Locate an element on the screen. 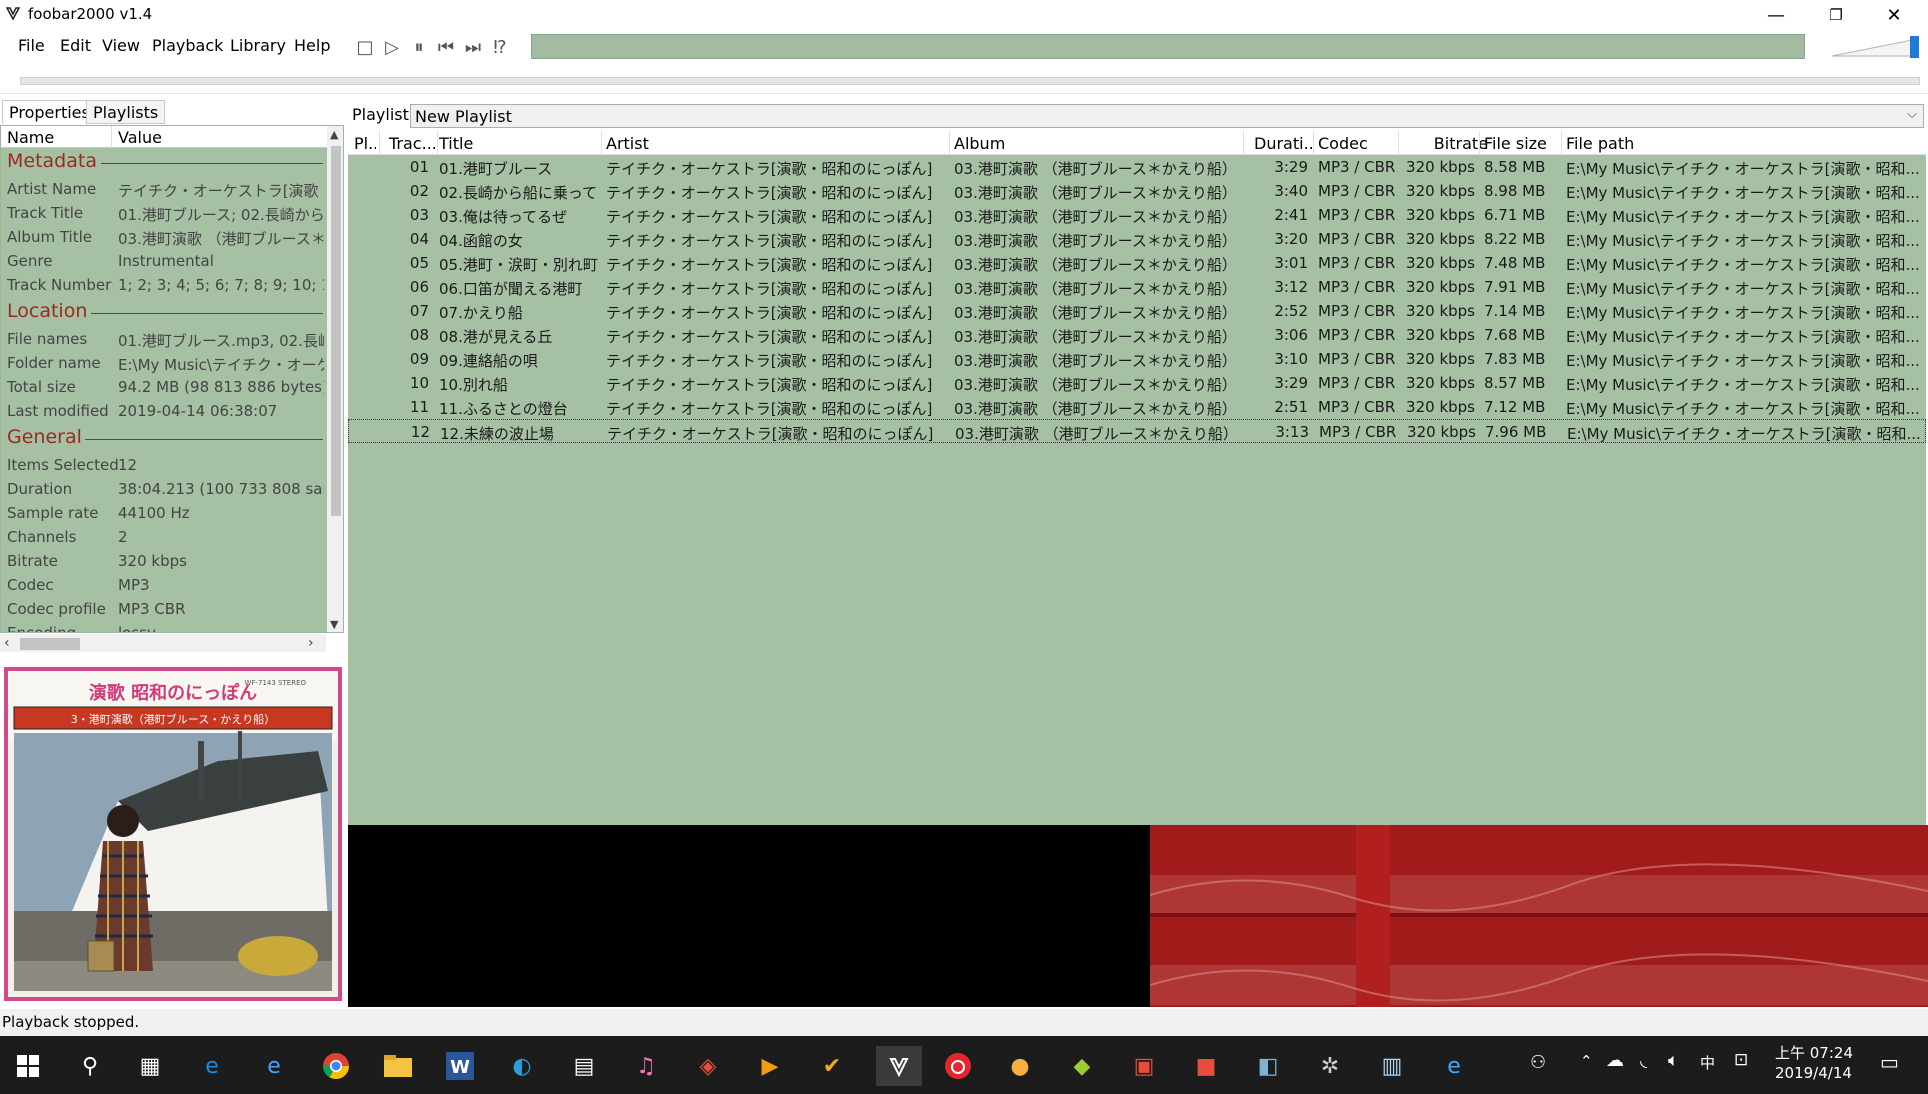 The image size is (1928, 1094). itunes-icon: ♫ is located at coordinates (646, 1066).